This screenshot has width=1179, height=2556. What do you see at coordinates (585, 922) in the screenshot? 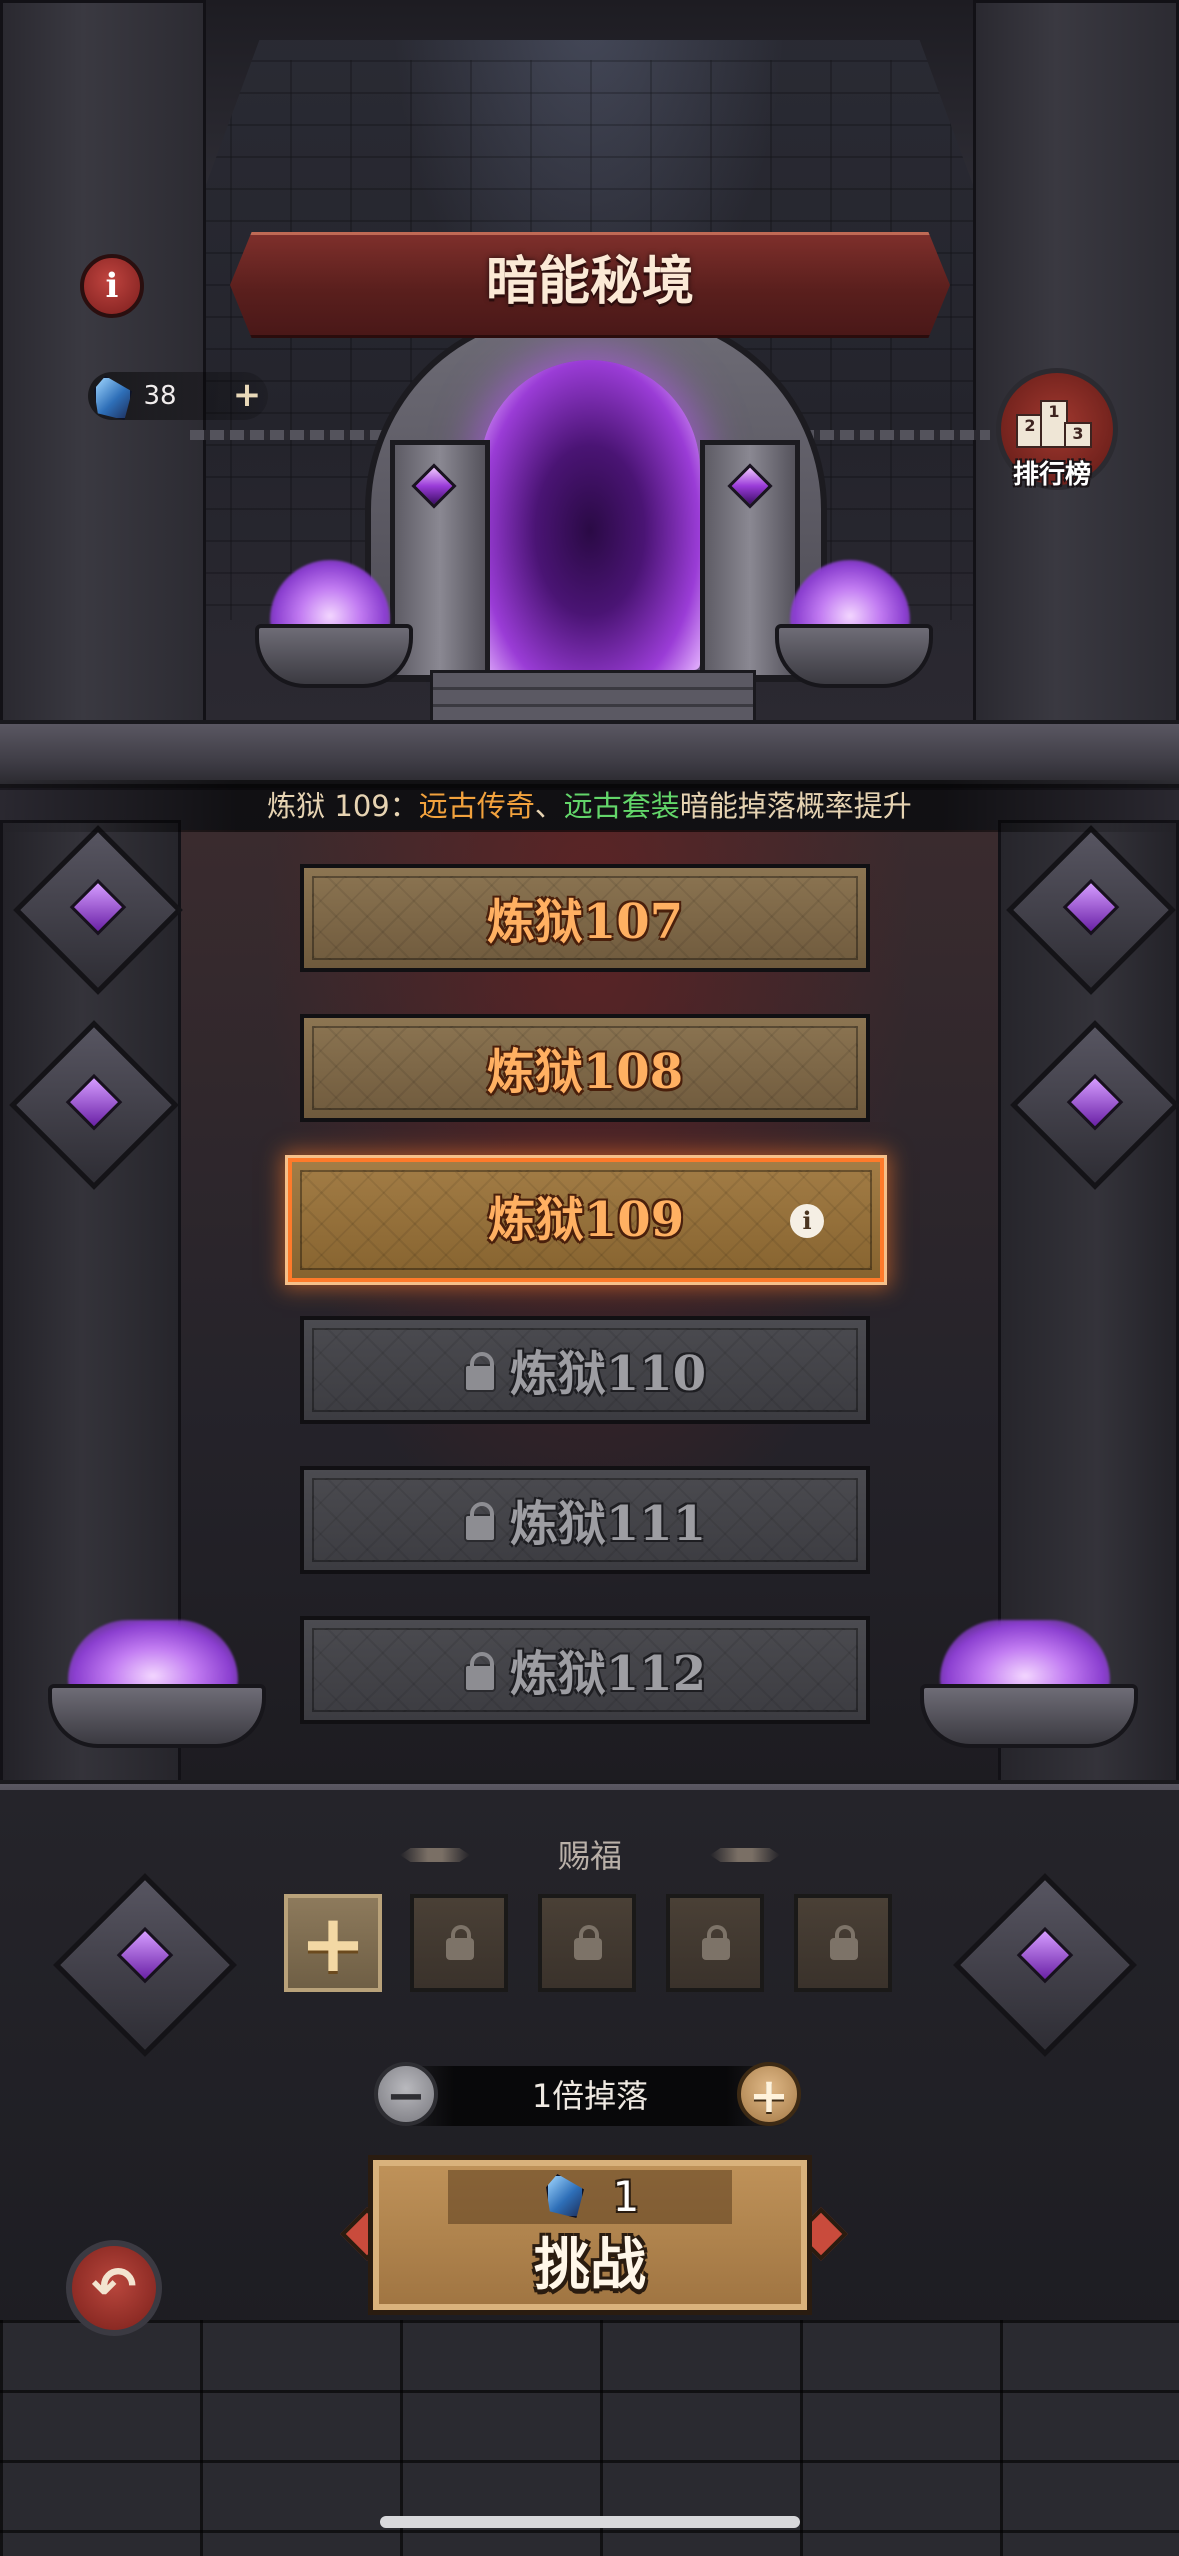
I see `floor-label: 炼狱107` at bounding box center [585, 922].